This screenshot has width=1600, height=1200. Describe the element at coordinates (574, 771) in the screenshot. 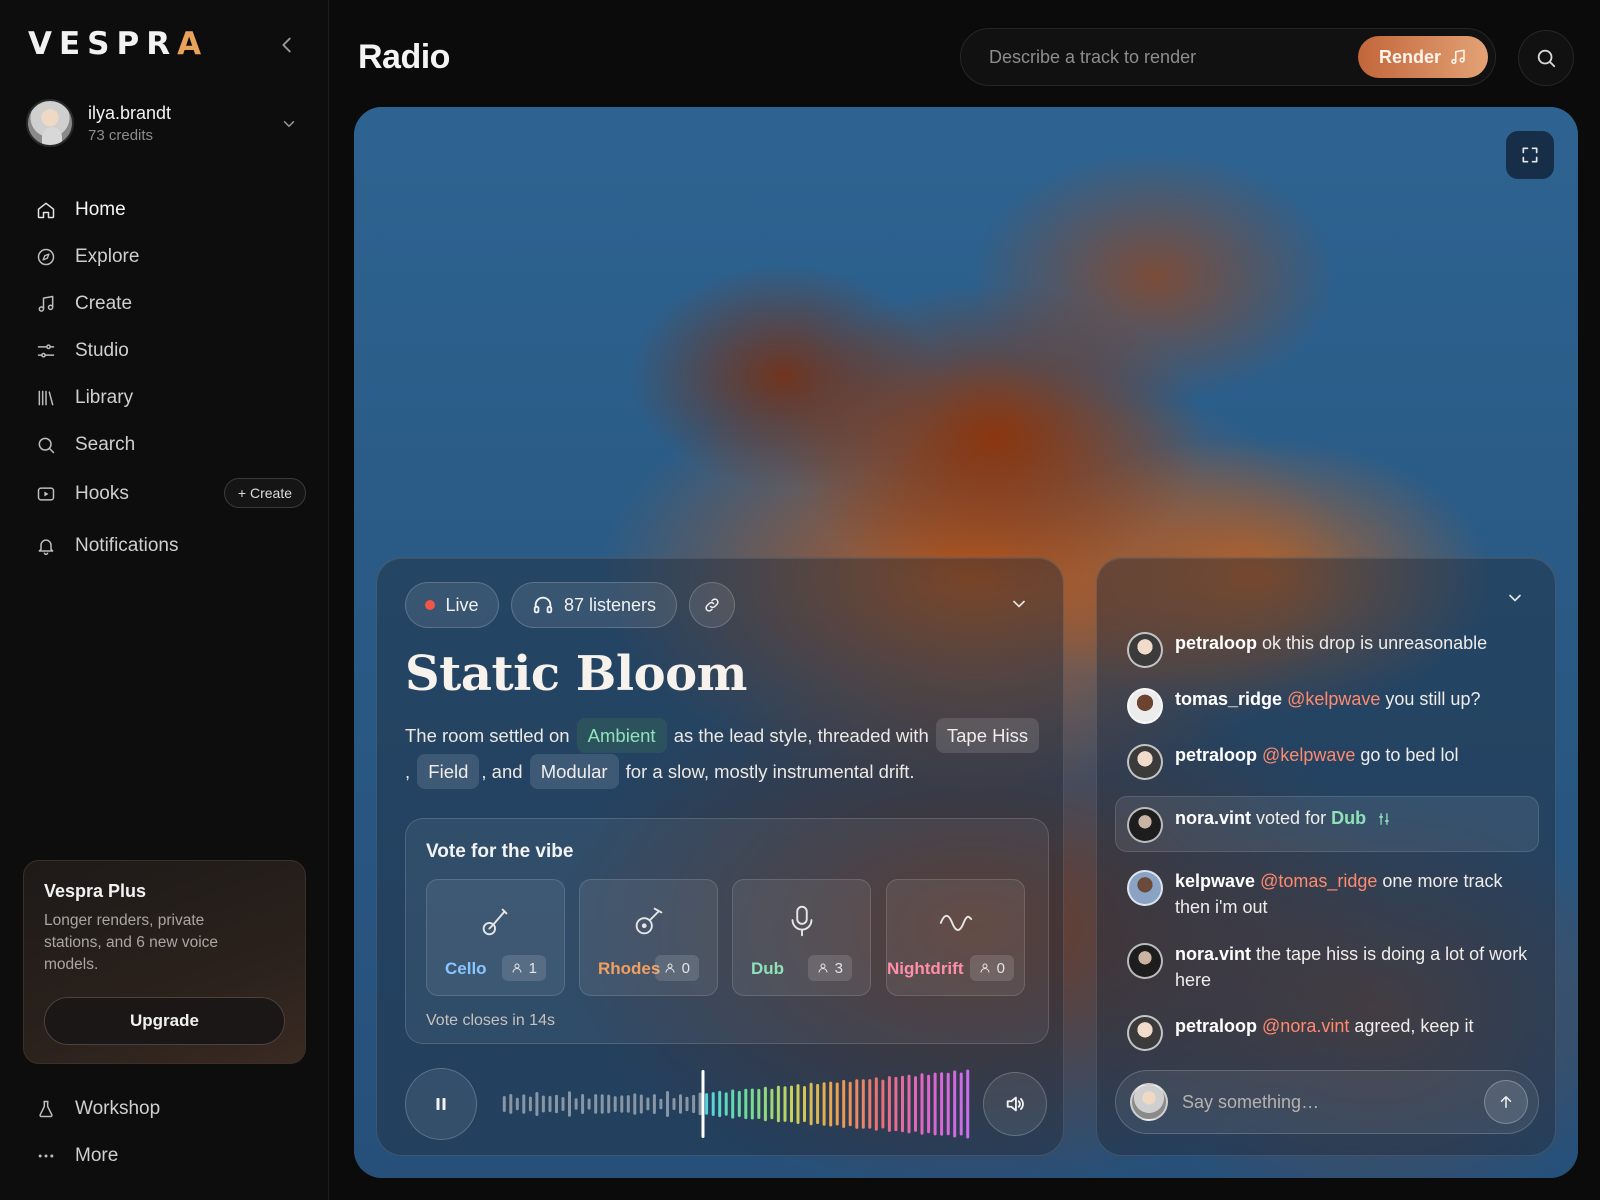

I see `style-tag: Modular` at that location.